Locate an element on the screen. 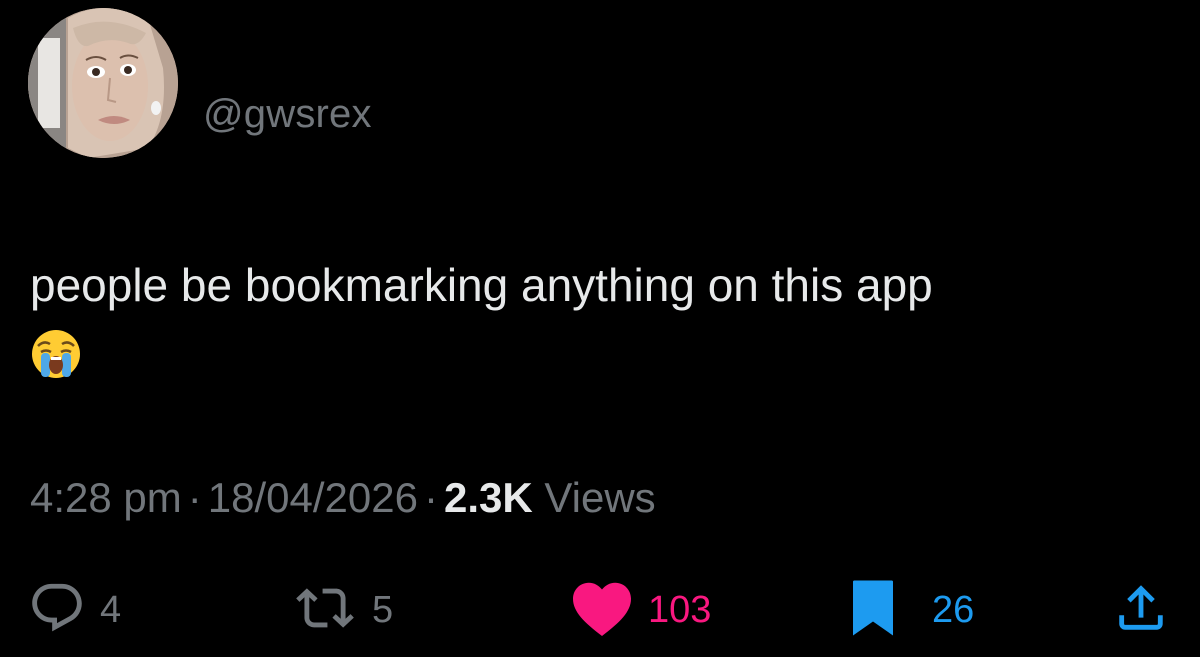  avatar is located at coordinates (103, 83).